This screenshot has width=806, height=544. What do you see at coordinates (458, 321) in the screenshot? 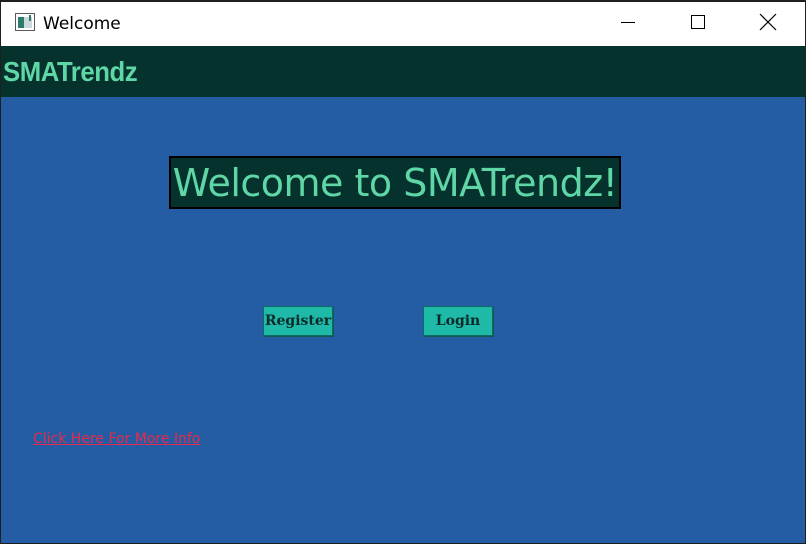
I see `login-button: Login` at bounding box center [458, 321].